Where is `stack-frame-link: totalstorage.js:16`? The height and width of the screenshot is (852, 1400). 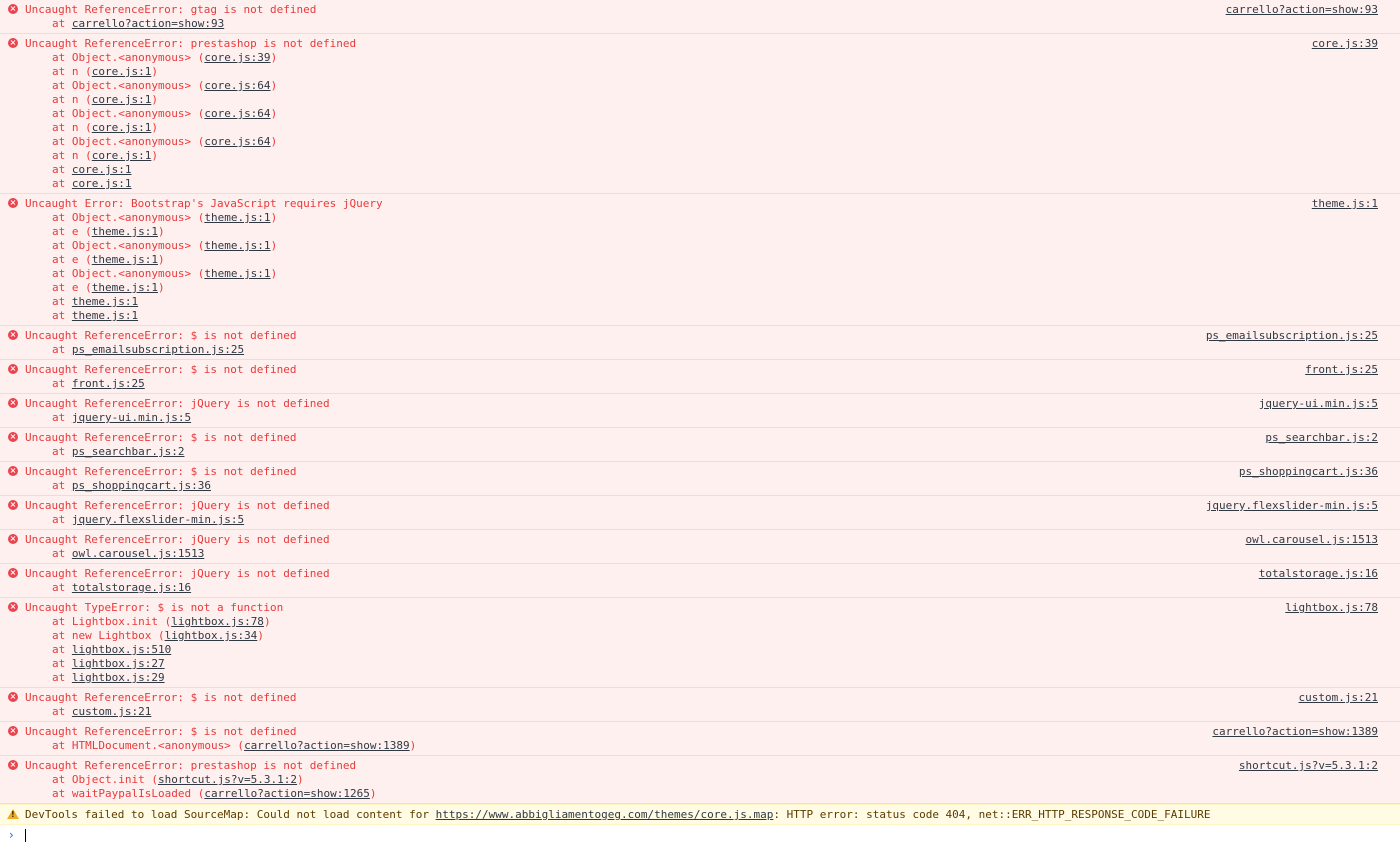 stack-frame-link: totalstorage.js:16 is located at coordinates (131, 587).